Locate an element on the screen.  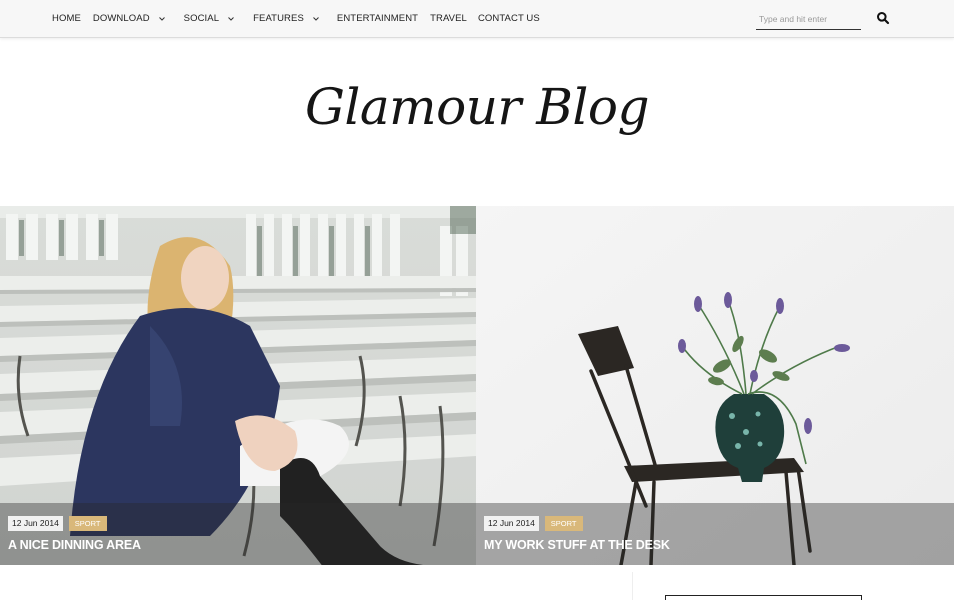
nav-item-travel: TRAVEL is located at coordinates (448, 18).